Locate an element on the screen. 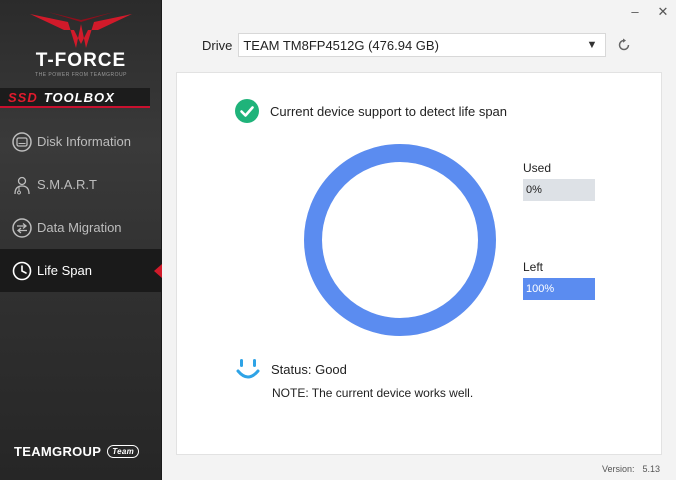 This screenshot has height=480, width=676. brand-header: T-FORCE THE POWER FROM TEAMGROUP is located at coordinates (81, 44).